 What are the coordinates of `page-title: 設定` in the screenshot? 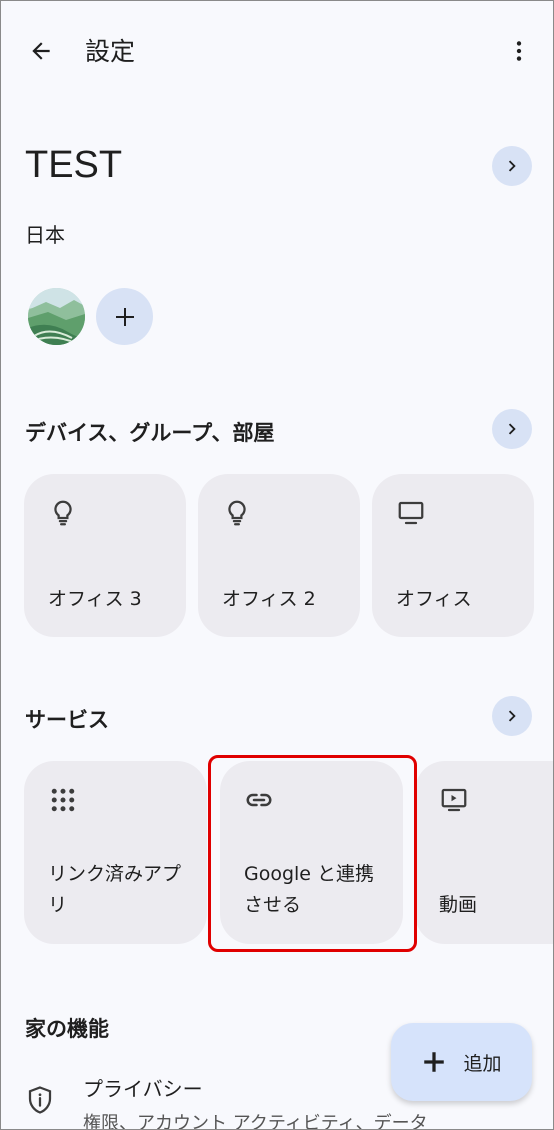 It's located at (110, 51).